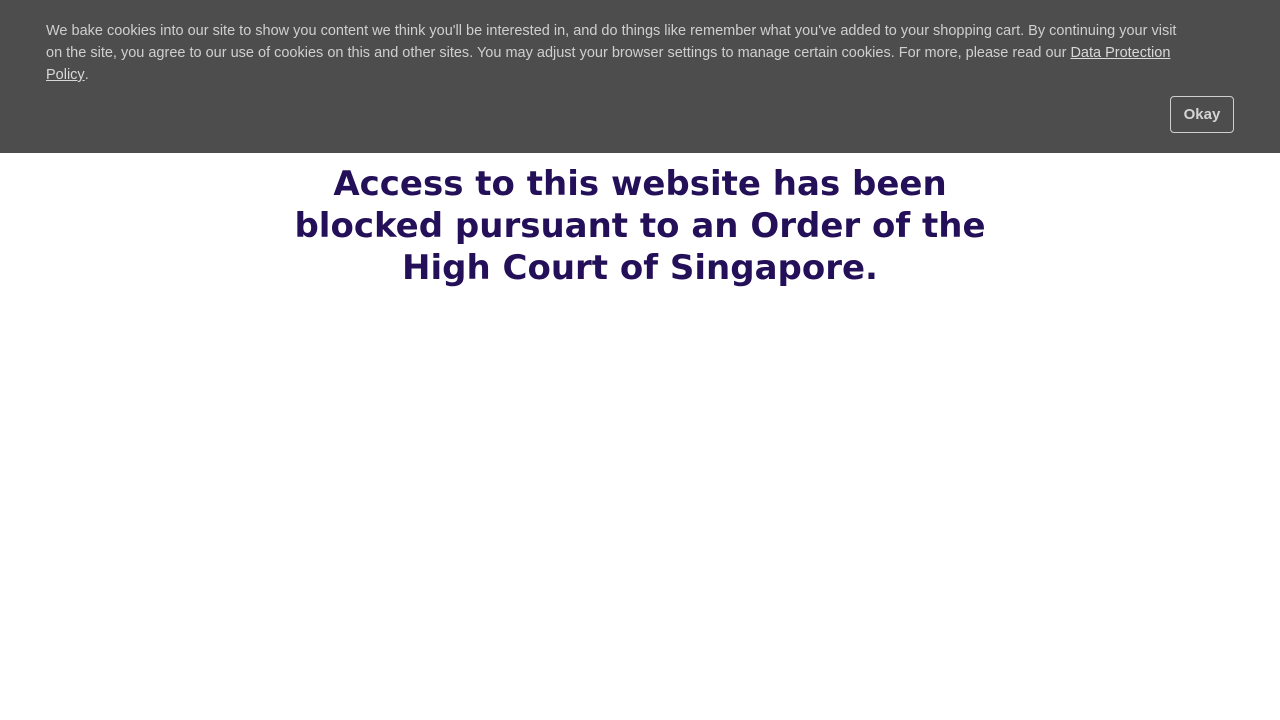 The width and height of the screenshot is (1280, 720). What do you see at coordinates (86, 75) in the screenshot?
I see `cookie-message-period: .` at bounding box center [86, 75].